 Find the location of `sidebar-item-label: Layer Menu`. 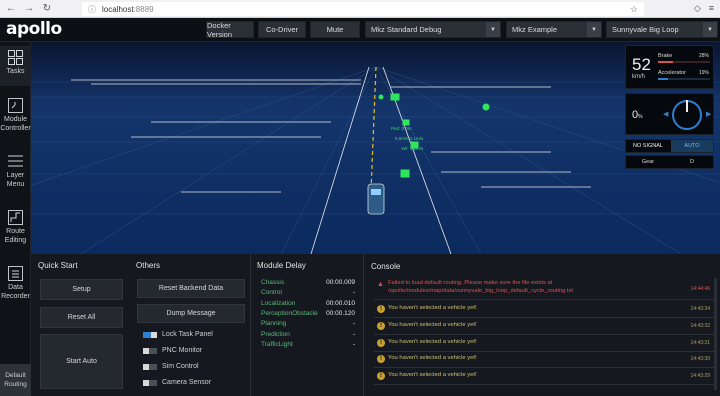

sidebar-item-label: Layer Menu is located at coordinates (15, 180).